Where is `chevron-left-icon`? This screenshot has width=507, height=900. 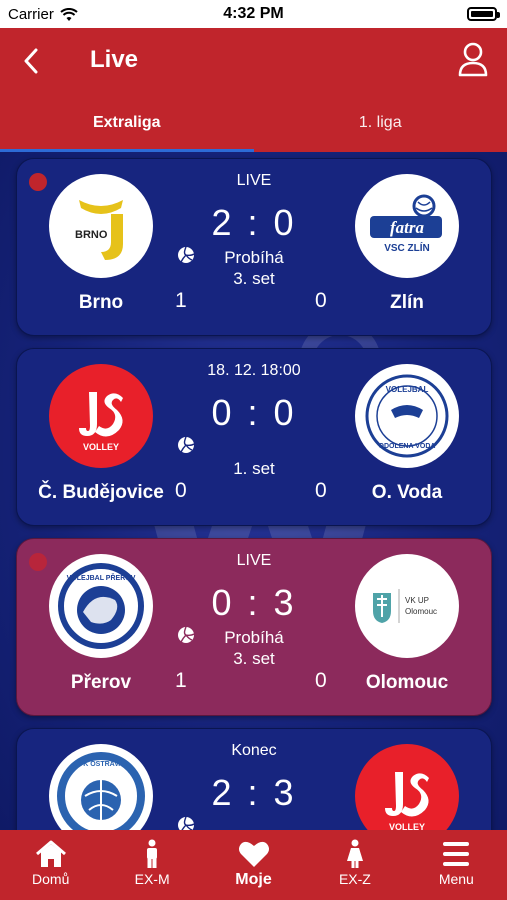
chevron-left-icon is located at coordinates (31, 61).